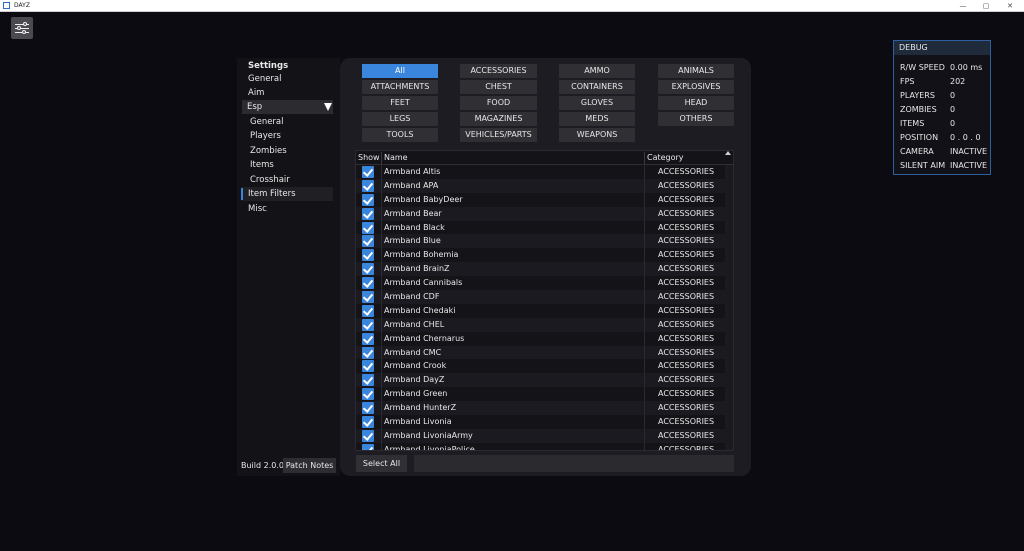  Describe the element at coordinates (696, 119) in the screenshot. I see `filter-others-button: OTHERS` at that location.